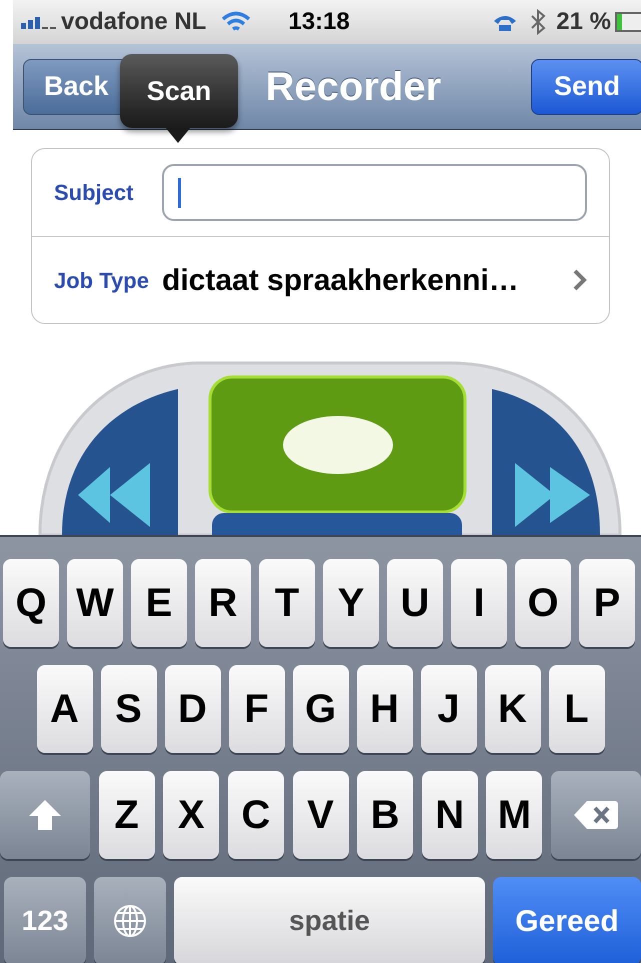 The image size is (641, 963). What do you see at coordinates (192, 709) in the screenshot?
I see `key: D` at bounding box center [192, 709].